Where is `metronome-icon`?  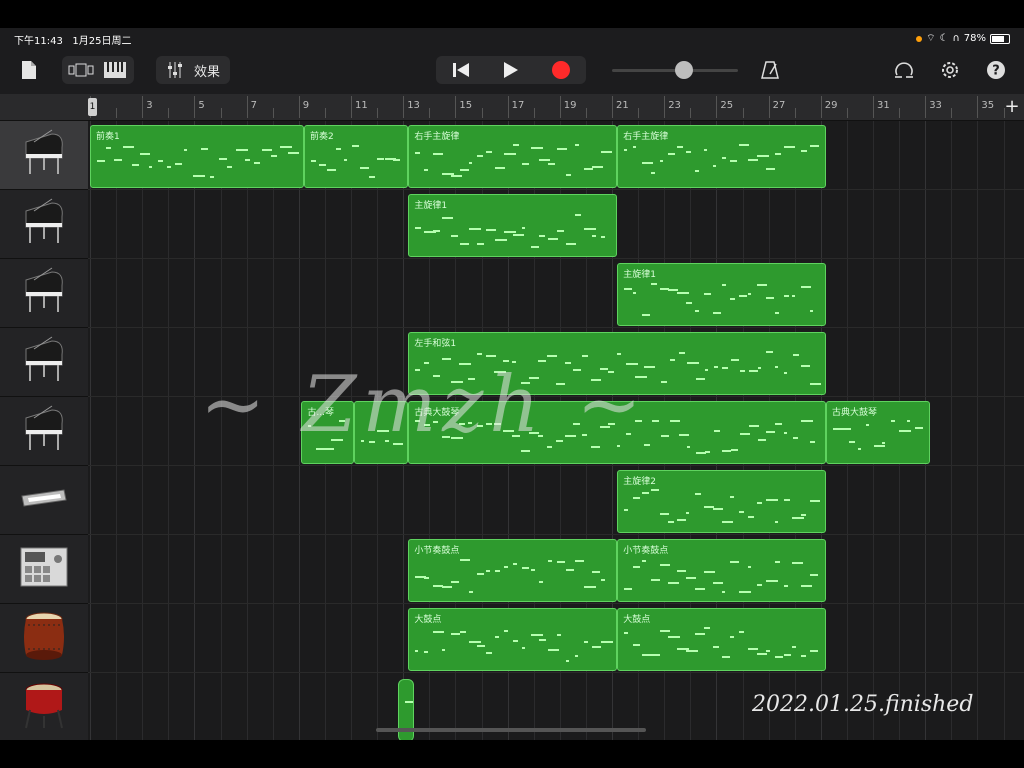
metronome-icon is located at coordinates (770, 70).